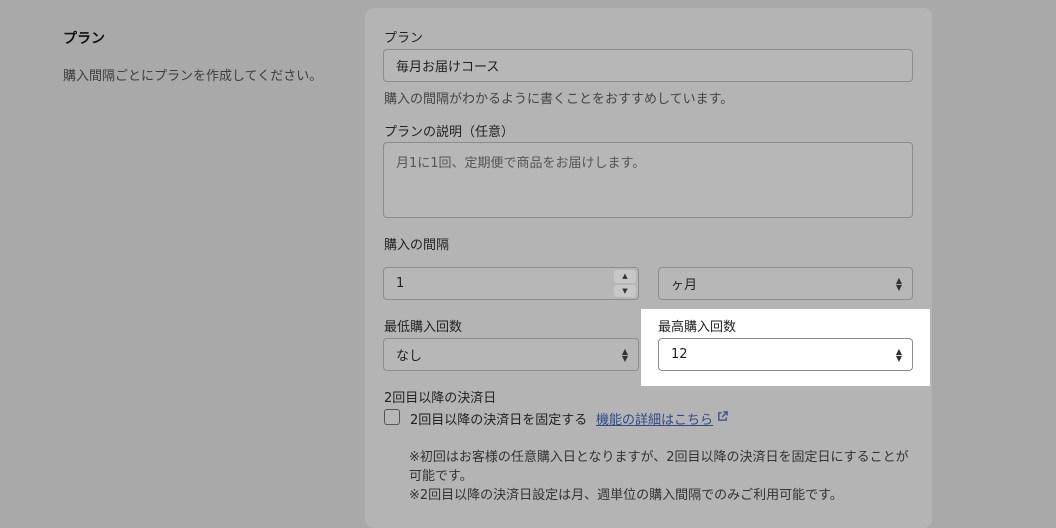 The image size is (1056, 528). I want to click on stepper-up-icon: ▲, so click(625, 276).